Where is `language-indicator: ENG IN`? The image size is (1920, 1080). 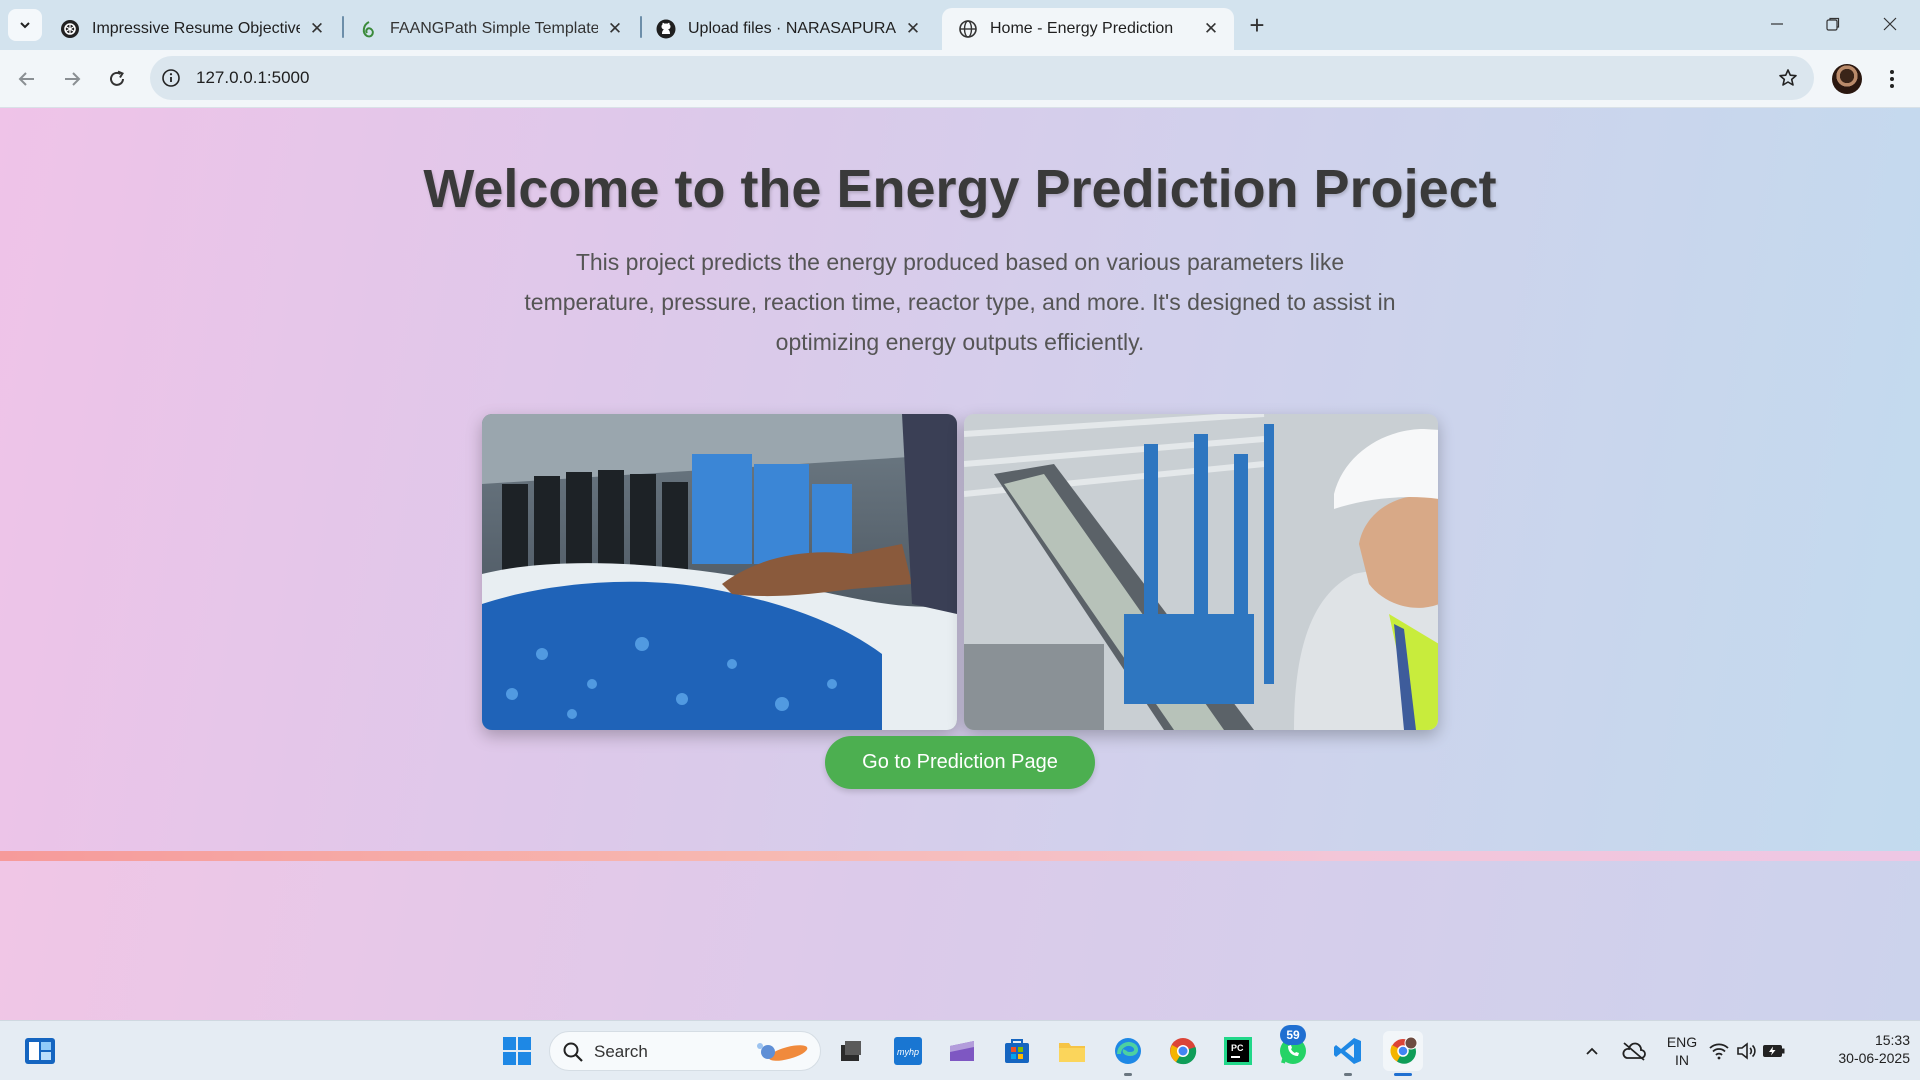 language-indicator: ENG IN is located at coordinates (1682, 1051).